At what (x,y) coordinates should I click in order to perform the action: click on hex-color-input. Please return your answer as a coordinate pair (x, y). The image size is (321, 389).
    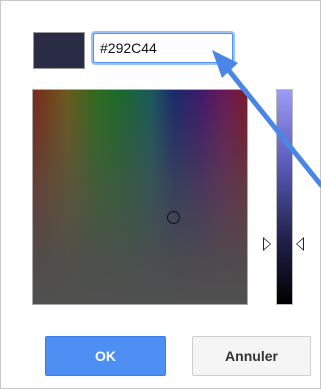
    Looking at the image, I should click on (163, 48).